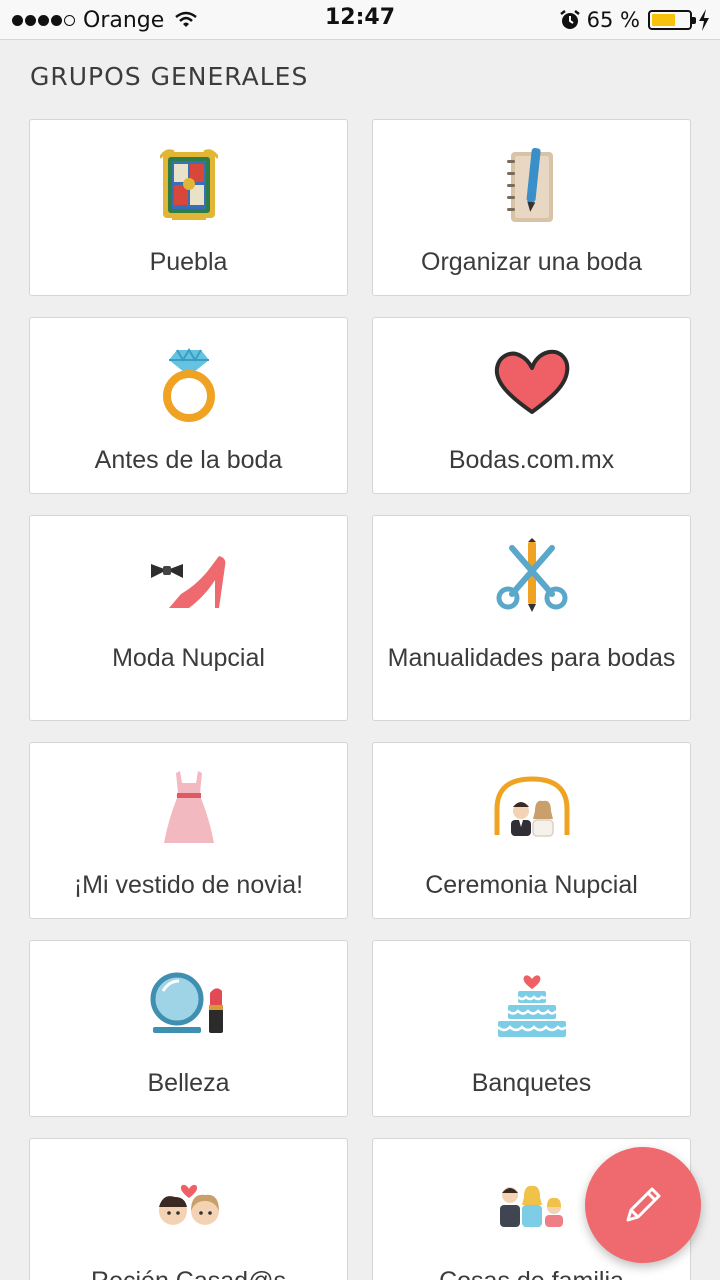  Describe the element at coordinates (531, 885) in the screenshot. I see `group-label: Ceremonia Nupcial` at that location.